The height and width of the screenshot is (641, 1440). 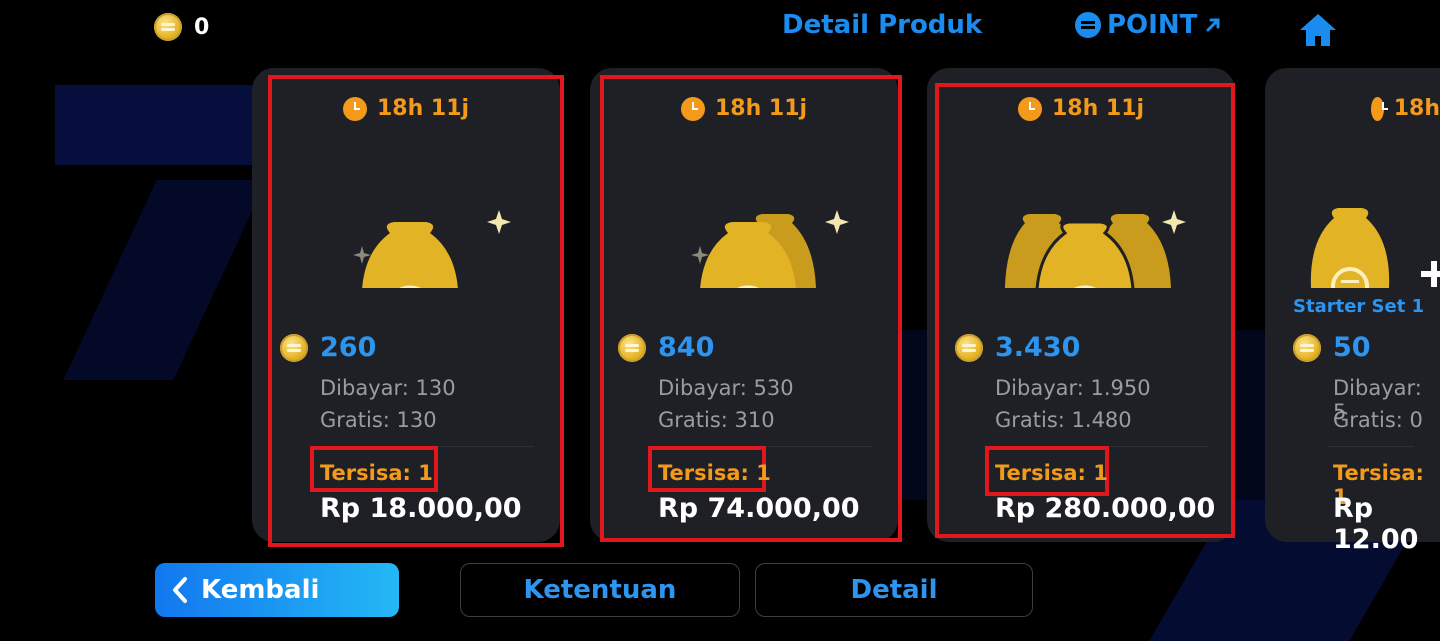 I want to click on external-link-icon, so click(x=1213, y=25).